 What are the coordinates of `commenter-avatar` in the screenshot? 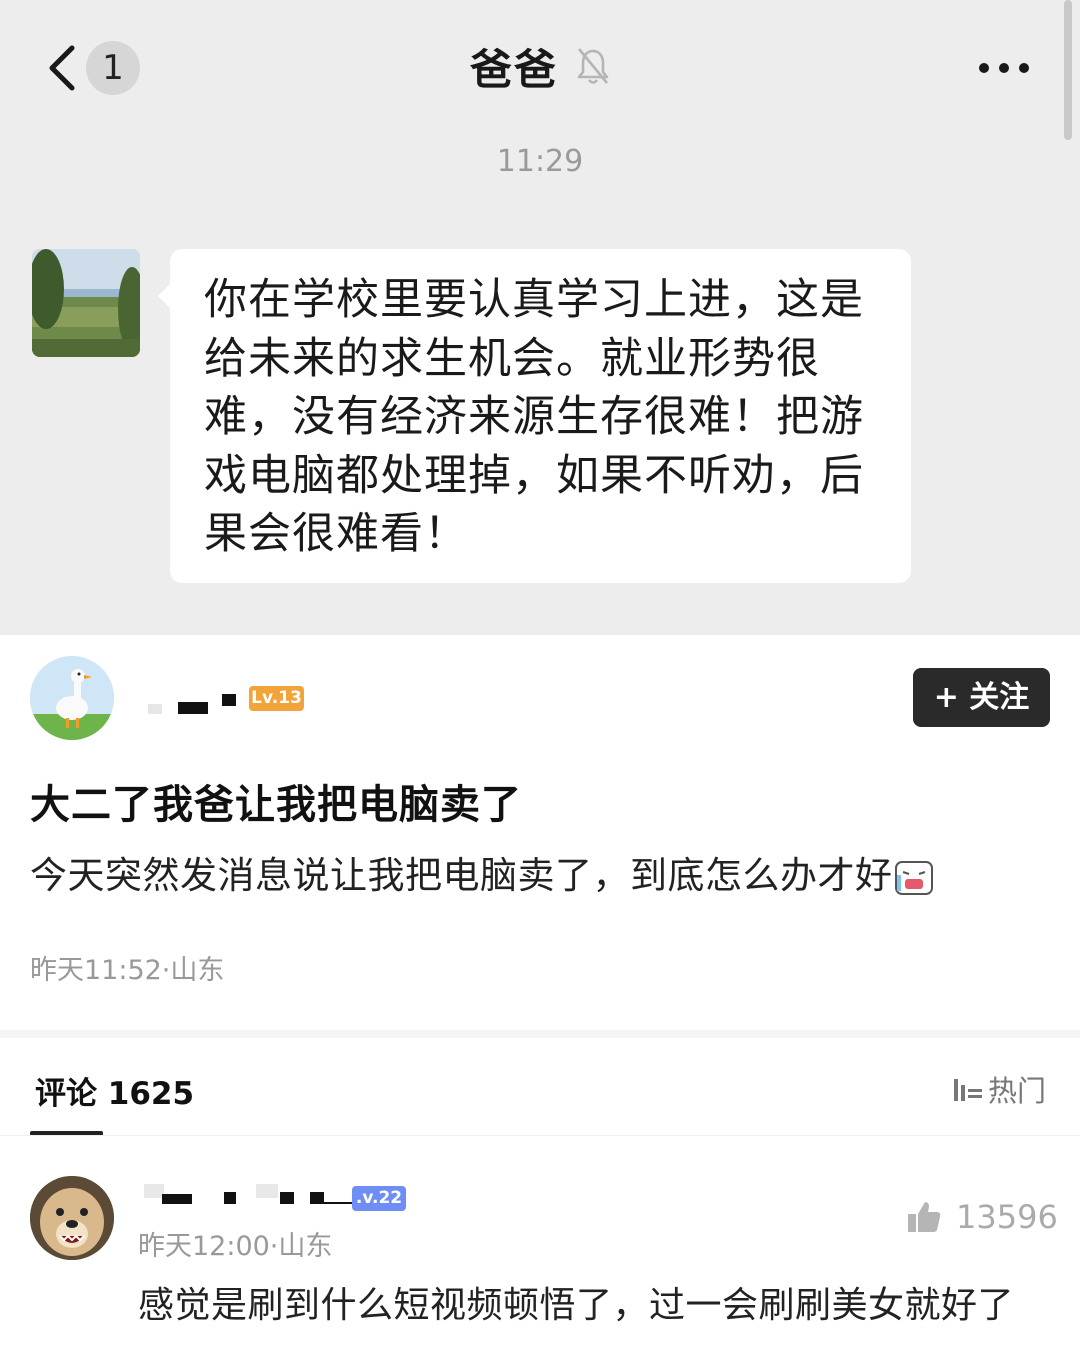 It's located at (72, 1218).